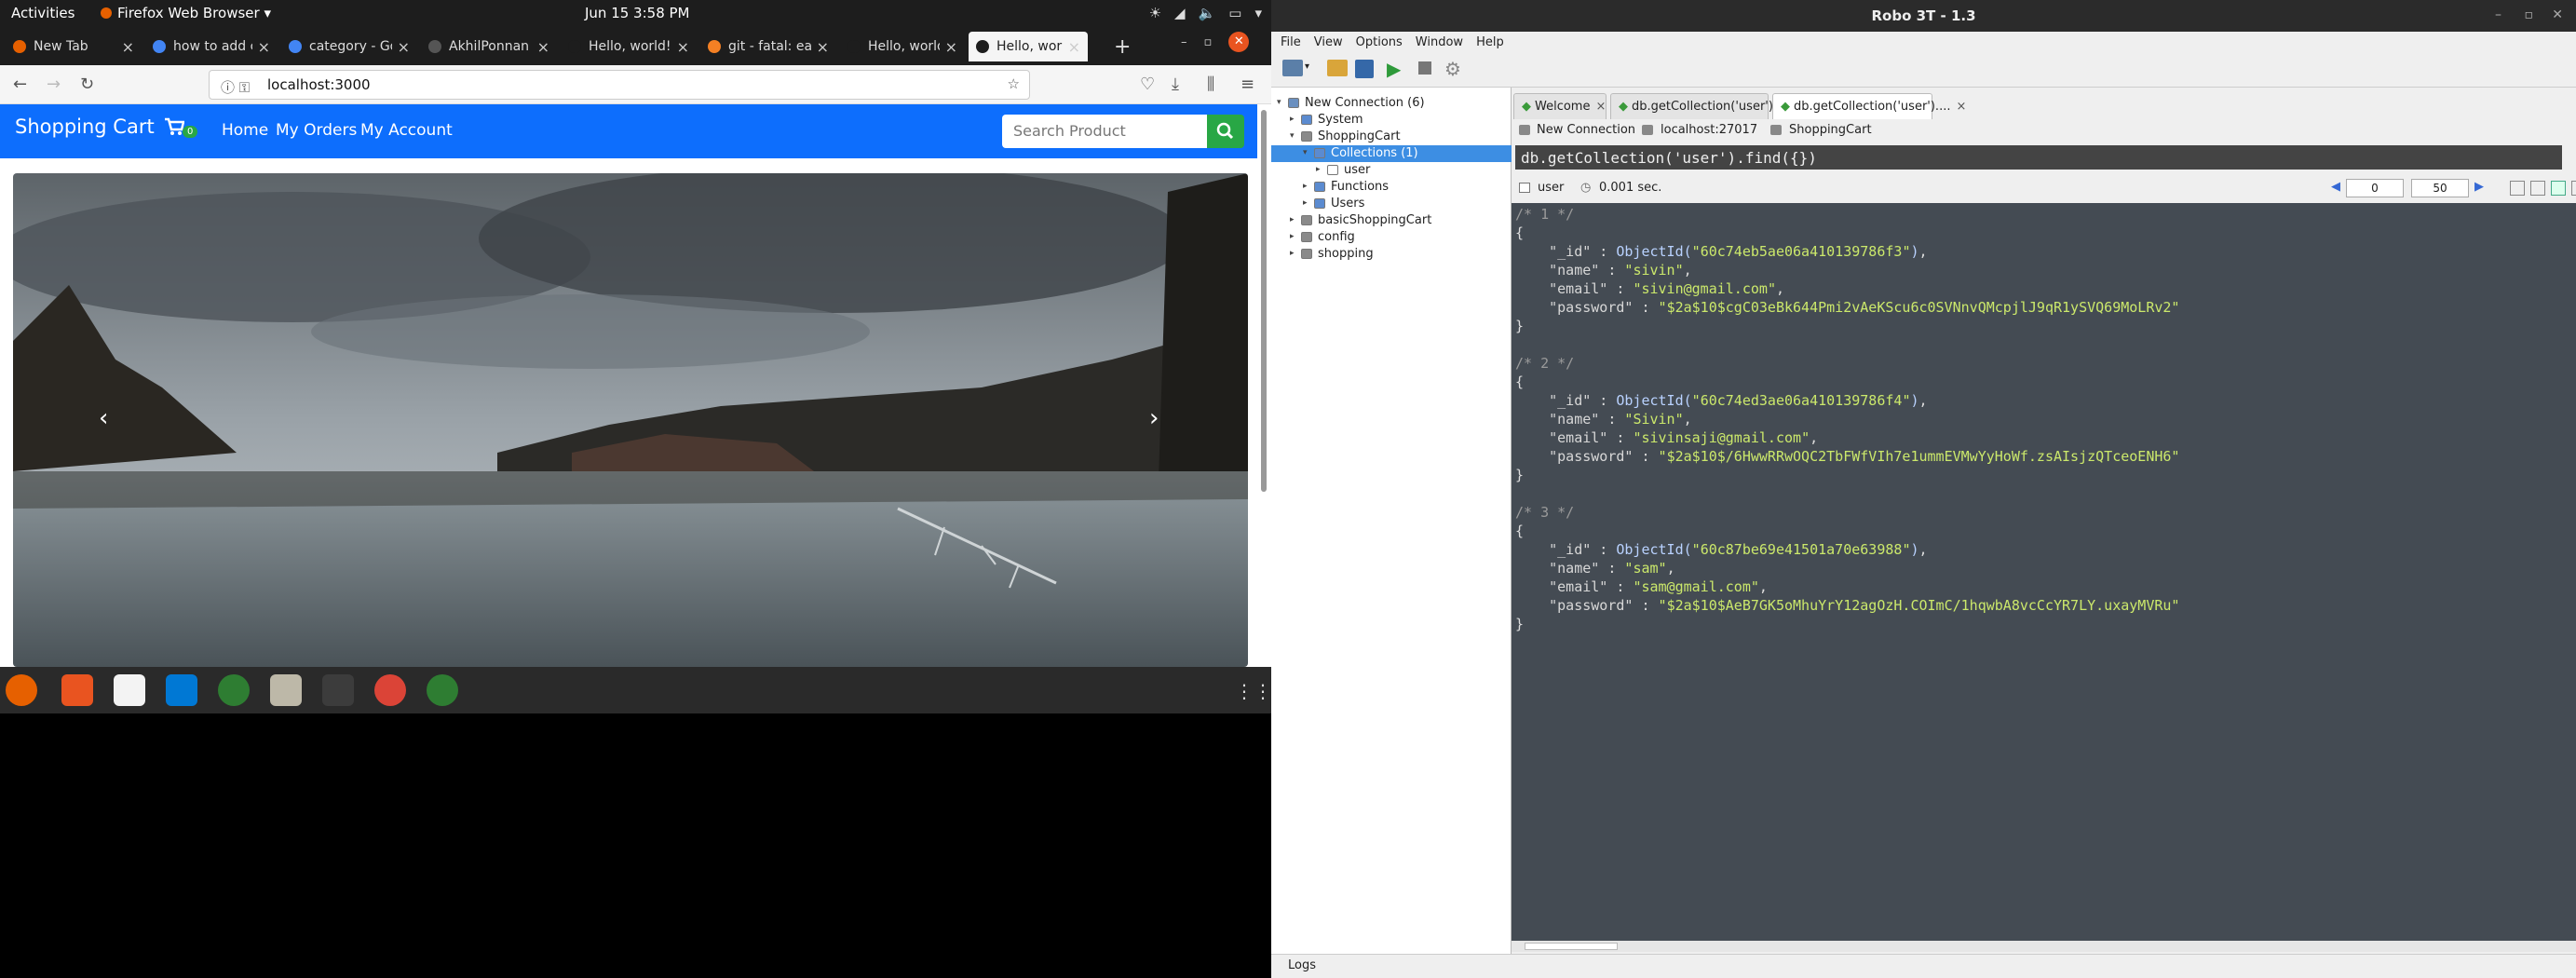  What do you see at coordinates (2335, 187) in the screenshot?
I see `prev-page-icon: ◀` at bounding box center [2335, 187].